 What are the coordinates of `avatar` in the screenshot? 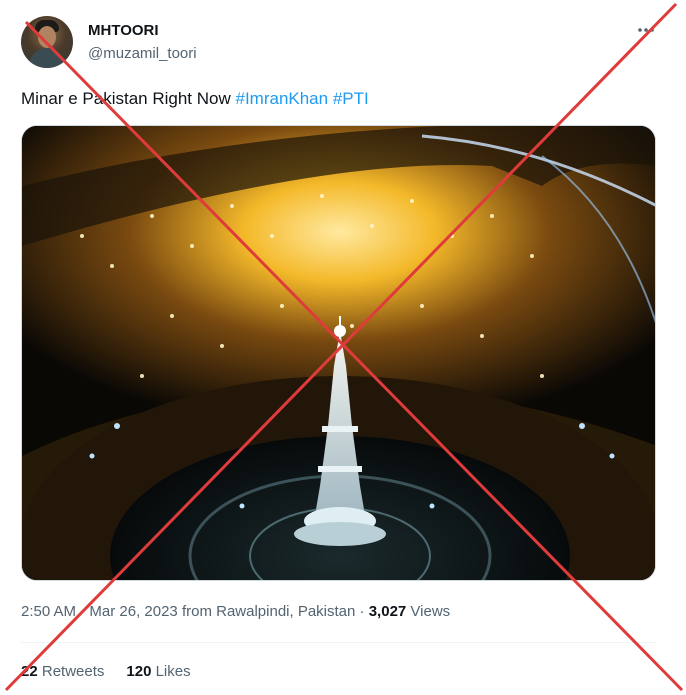 It's located at (47, 42).